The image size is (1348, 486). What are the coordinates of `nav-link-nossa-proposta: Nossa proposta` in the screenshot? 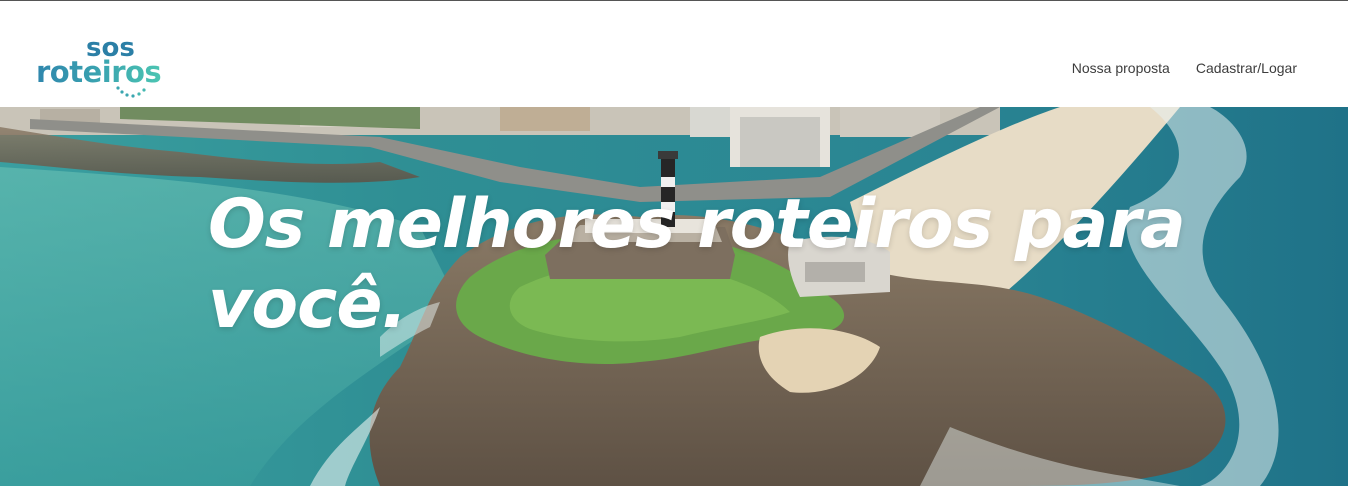 It's located at (1121, 68).